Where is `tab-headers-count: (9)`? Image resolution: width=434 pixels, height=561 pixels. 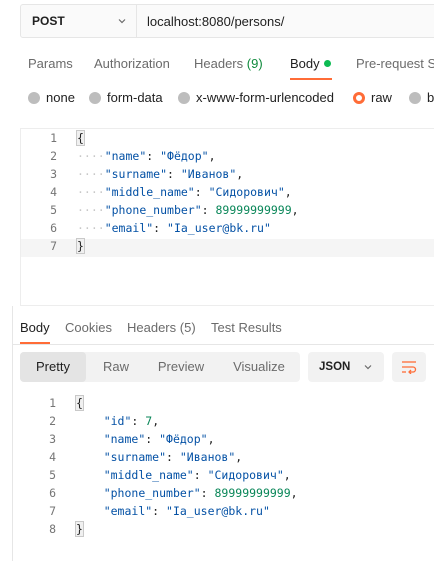 tab-headers-count: (9) is located at coordinates (254, 63).